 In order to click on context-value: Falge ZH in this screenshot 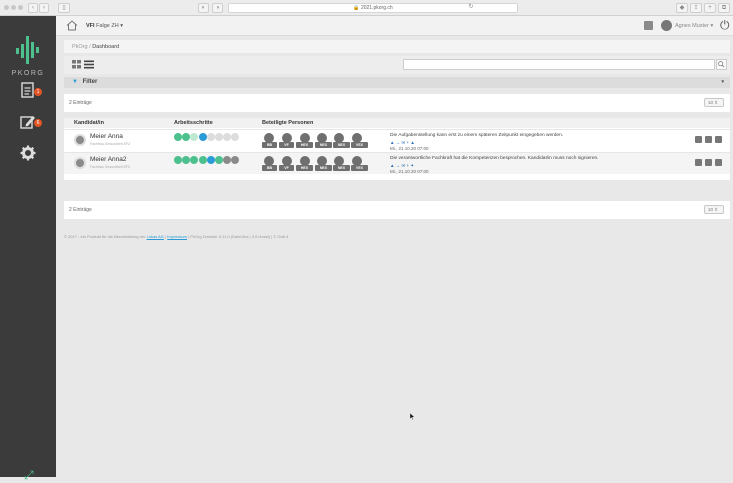, I will do `click(107, 26)`.